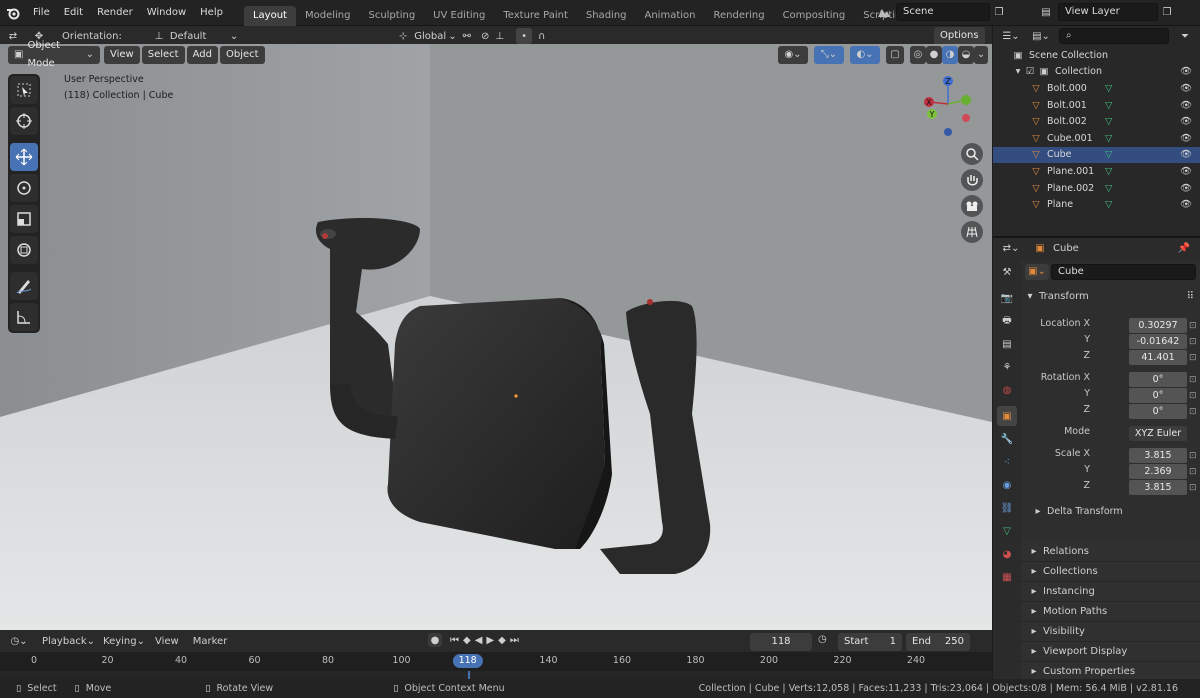  What do you see at coordinates (1158, 341) in the screenshot?
I see `location-y-field: -0.01642` at bounding box center [1158, 341].